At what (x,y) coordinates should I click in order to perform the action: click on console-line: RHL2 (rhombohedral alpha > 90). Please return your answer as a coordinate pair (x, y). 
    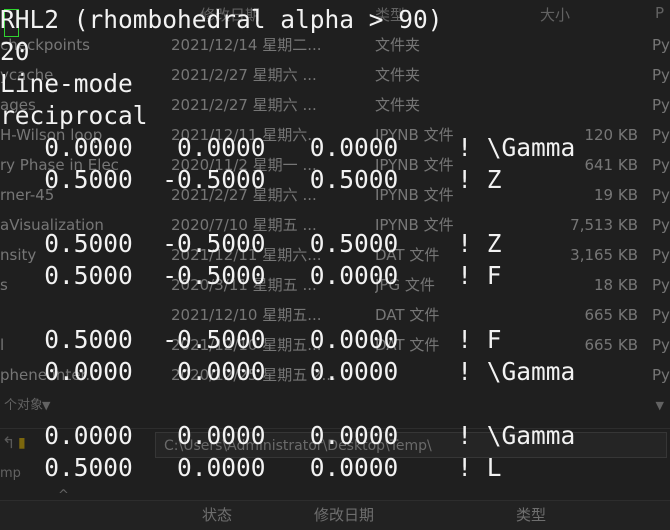
    Looking at the image, I should click on (221, 19).